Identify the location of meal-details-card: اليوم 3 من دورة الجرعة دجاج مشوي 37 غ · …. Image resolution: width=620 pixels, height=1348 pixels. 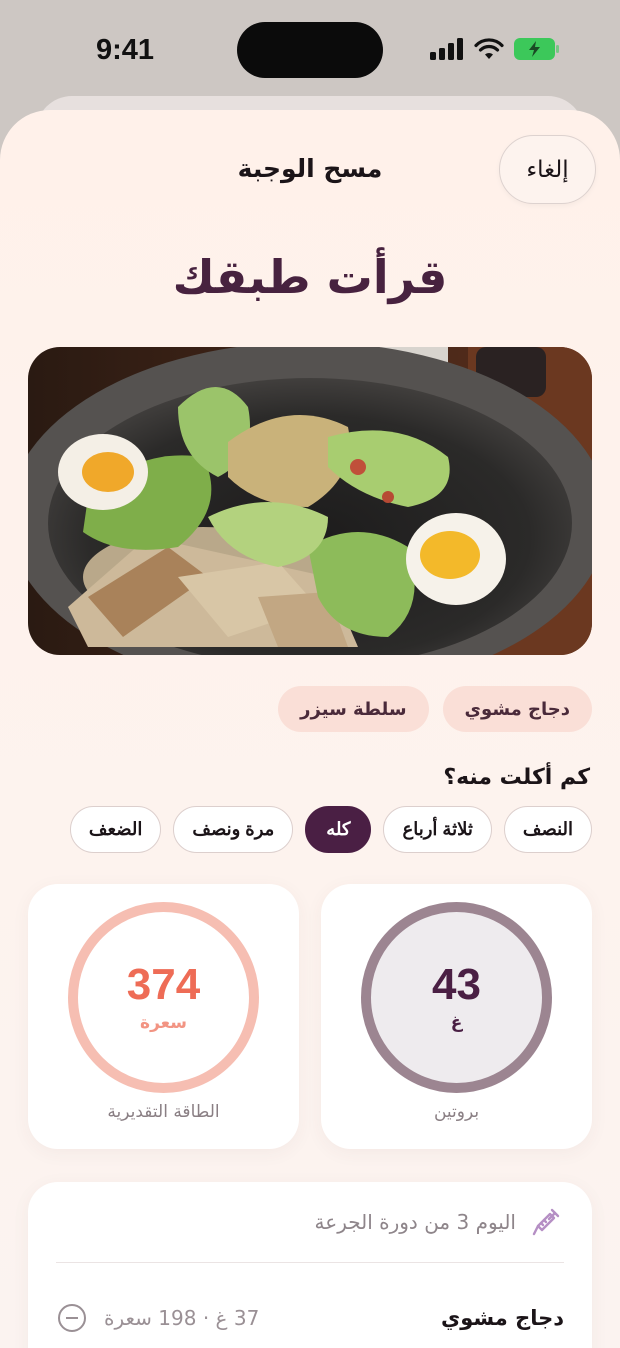
(310, 1265).